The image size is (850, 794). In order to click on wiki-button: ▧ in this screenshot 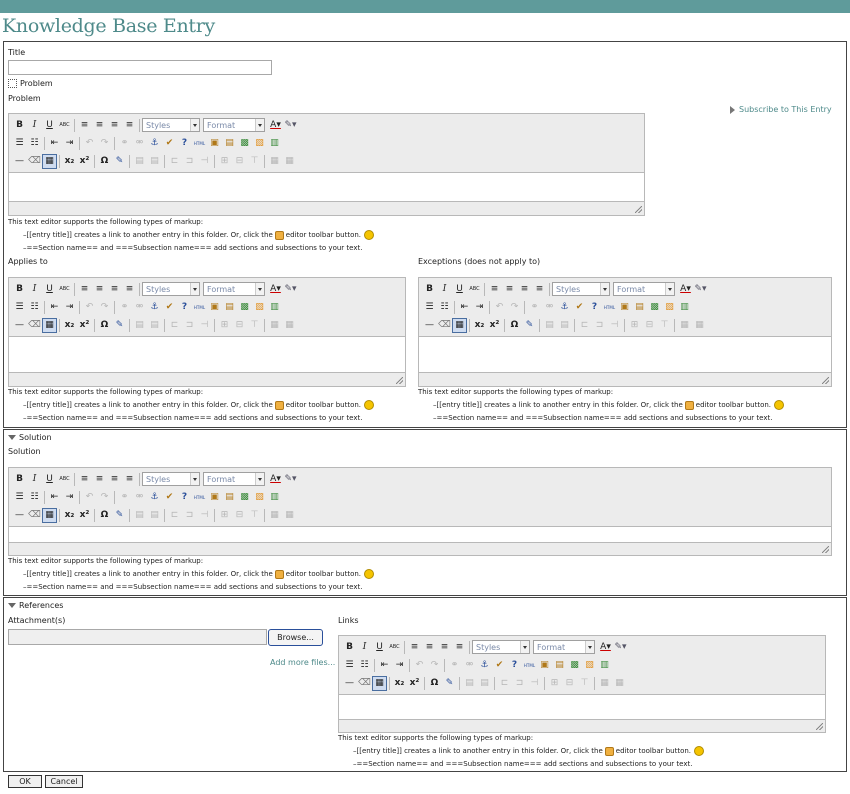, I will do `click(669, 307)`.